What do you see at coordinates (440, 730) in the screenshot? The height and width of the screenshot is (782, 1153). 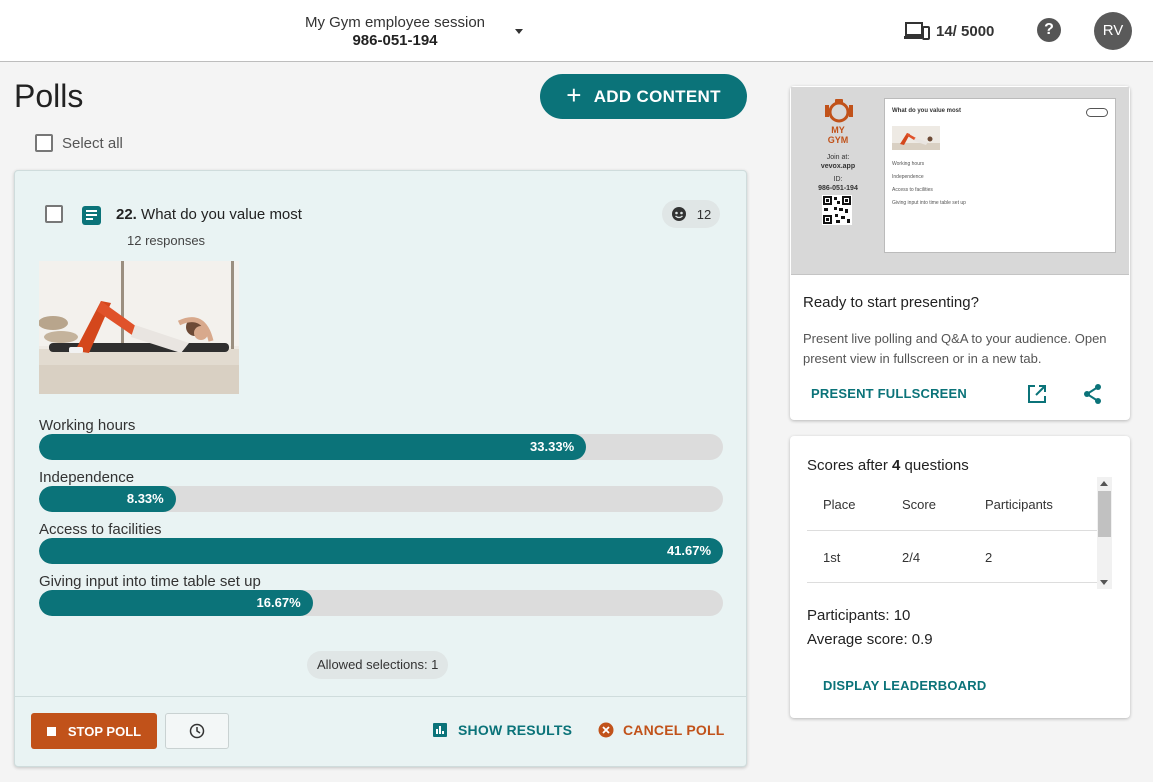 I see `bar-chart-icon` at bounding box center [440, 730].